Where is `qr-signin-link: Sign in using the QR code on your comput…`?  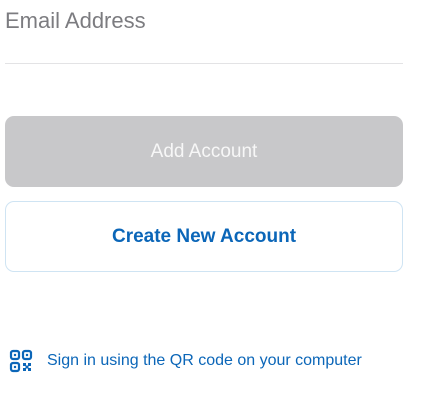
qr-signin-link: Sign in using the QR code on your comput… is located at coordinates (185, 361).